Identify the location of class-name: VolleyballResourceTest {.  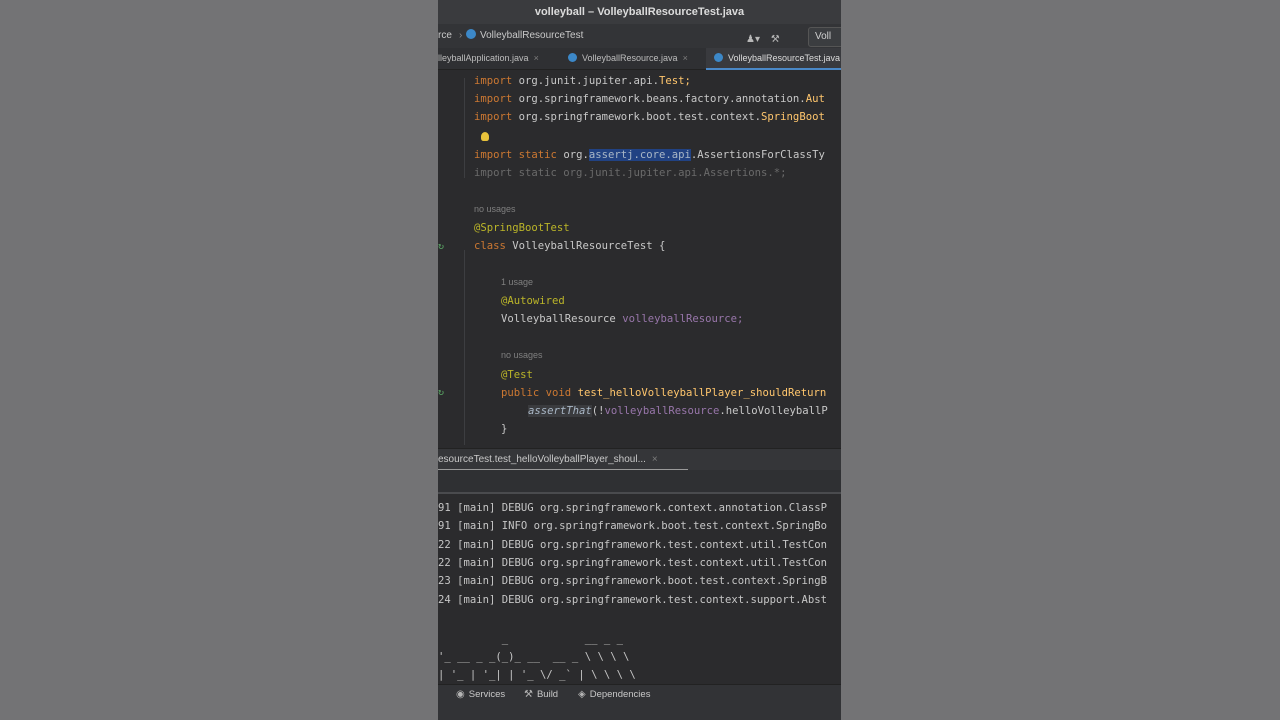
(589, 246).